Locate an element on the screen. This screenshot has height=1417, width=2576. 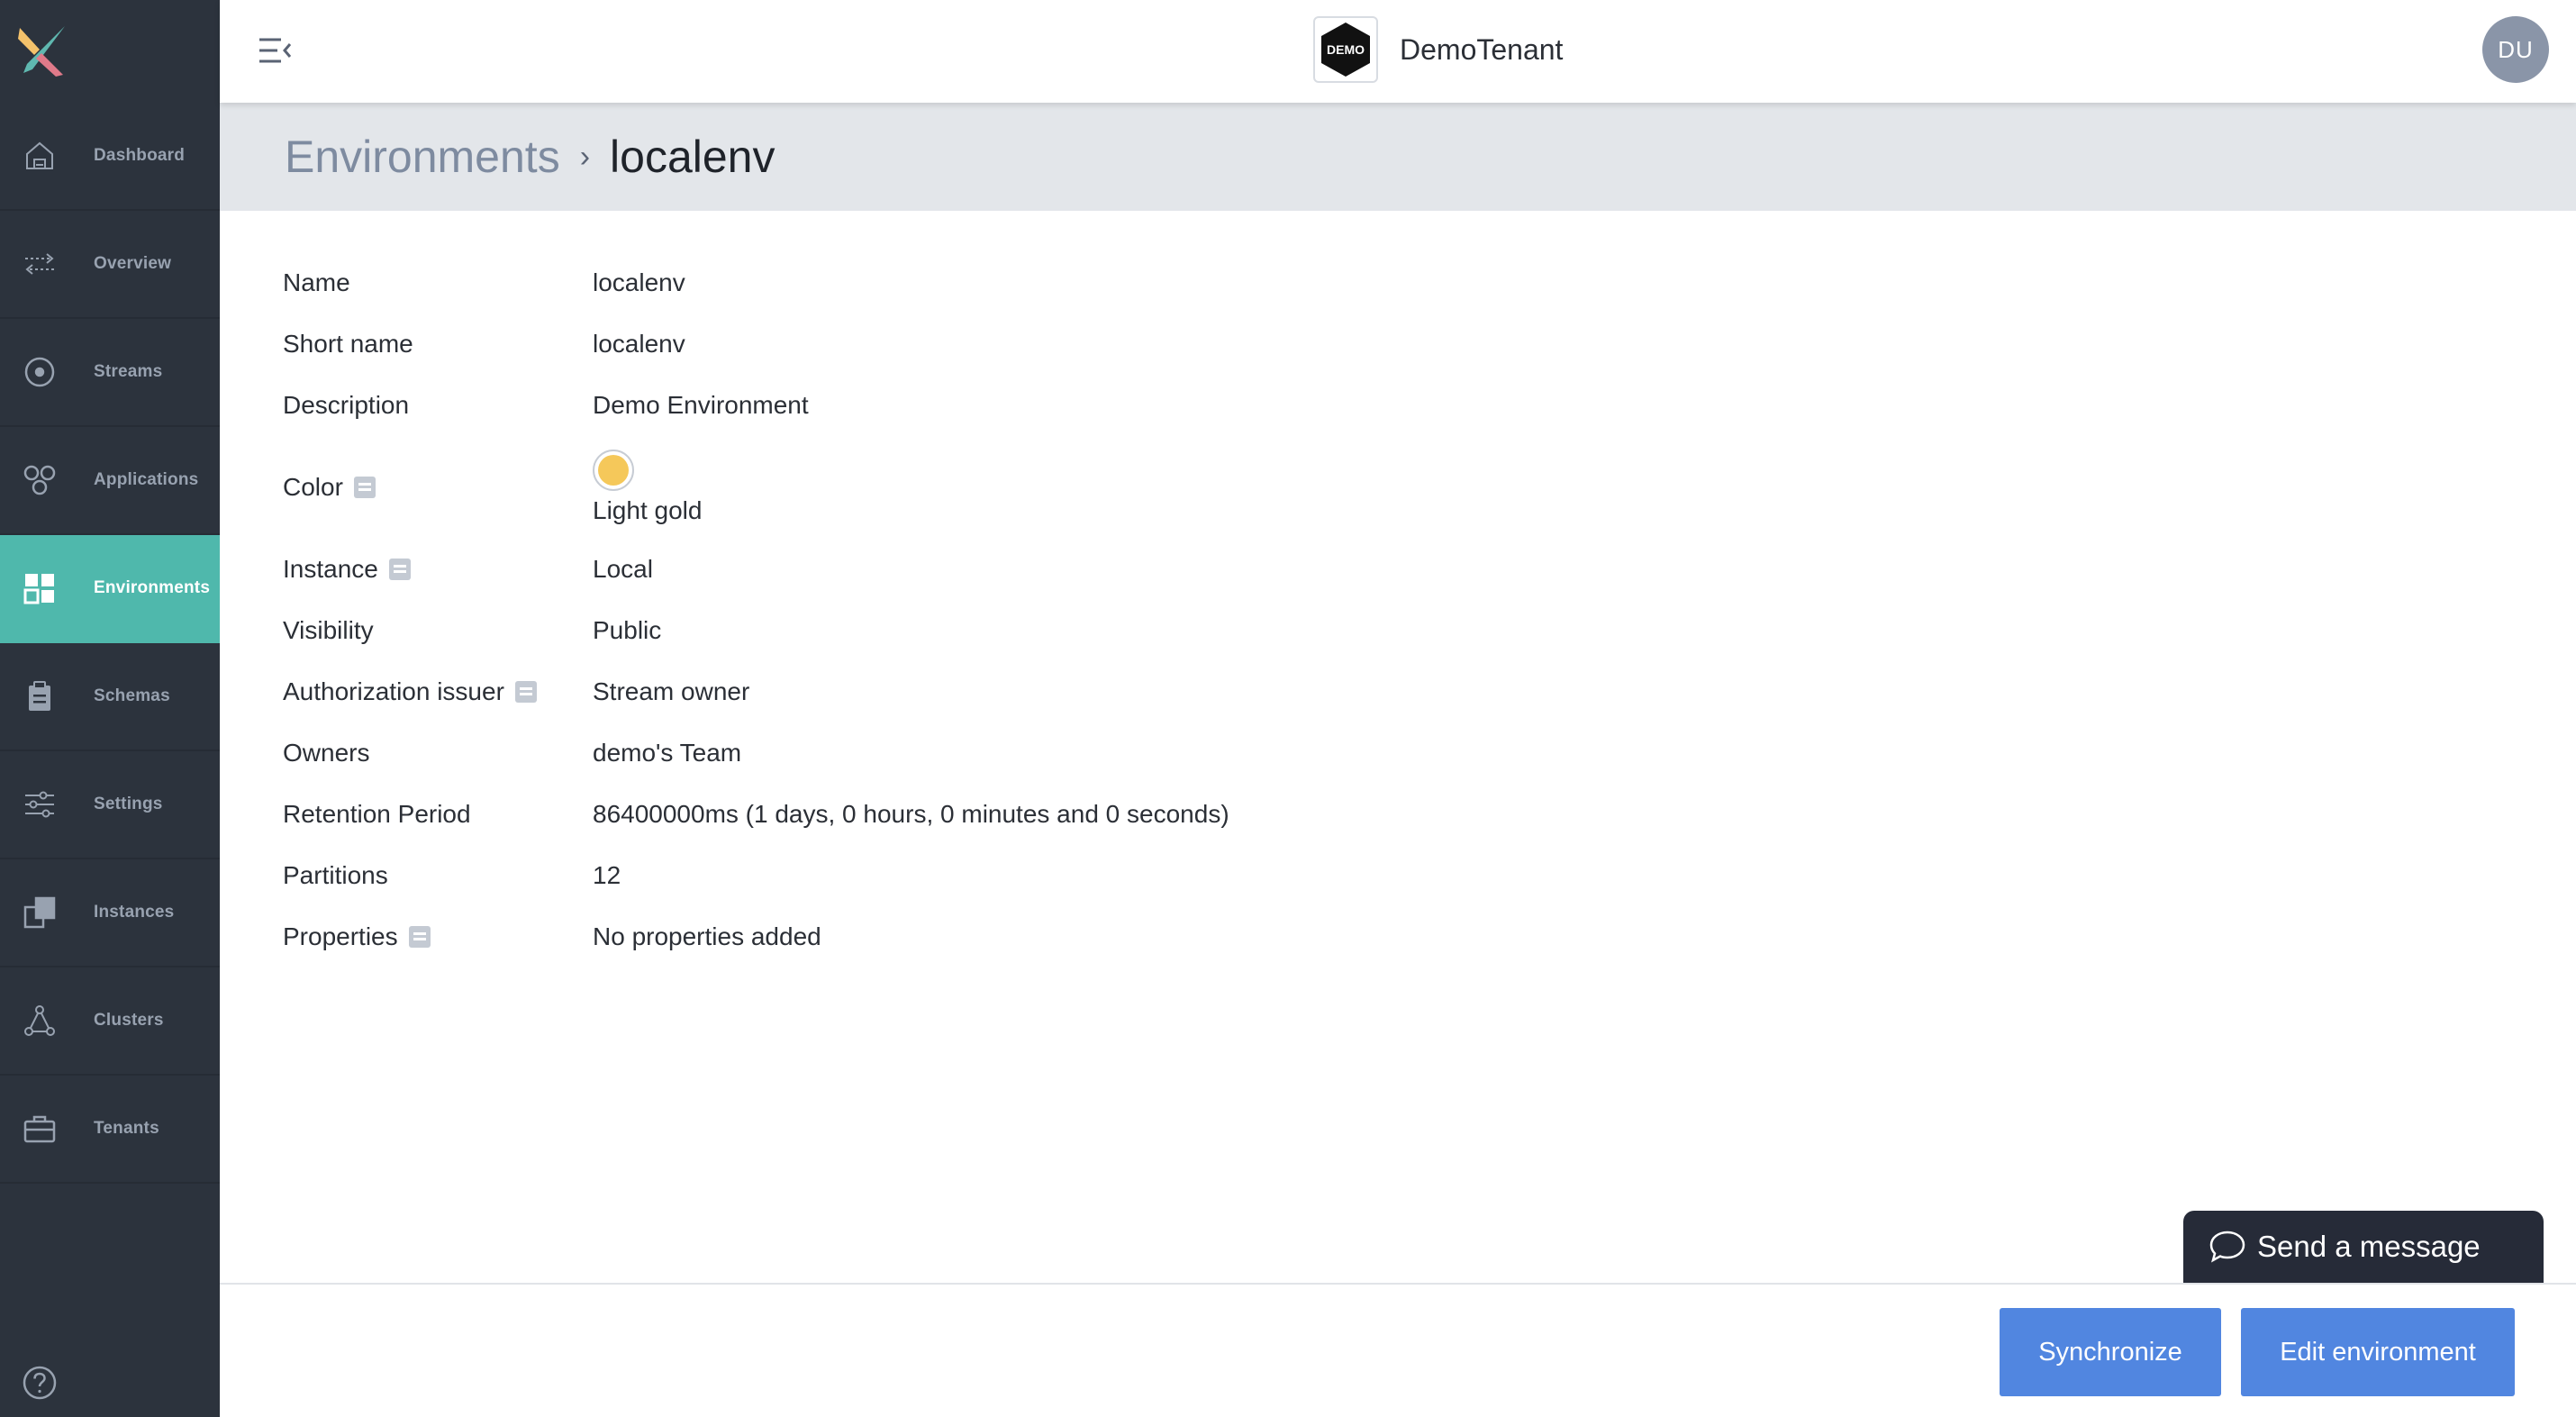
detail-value: Public is located at coordinates (627, 630).